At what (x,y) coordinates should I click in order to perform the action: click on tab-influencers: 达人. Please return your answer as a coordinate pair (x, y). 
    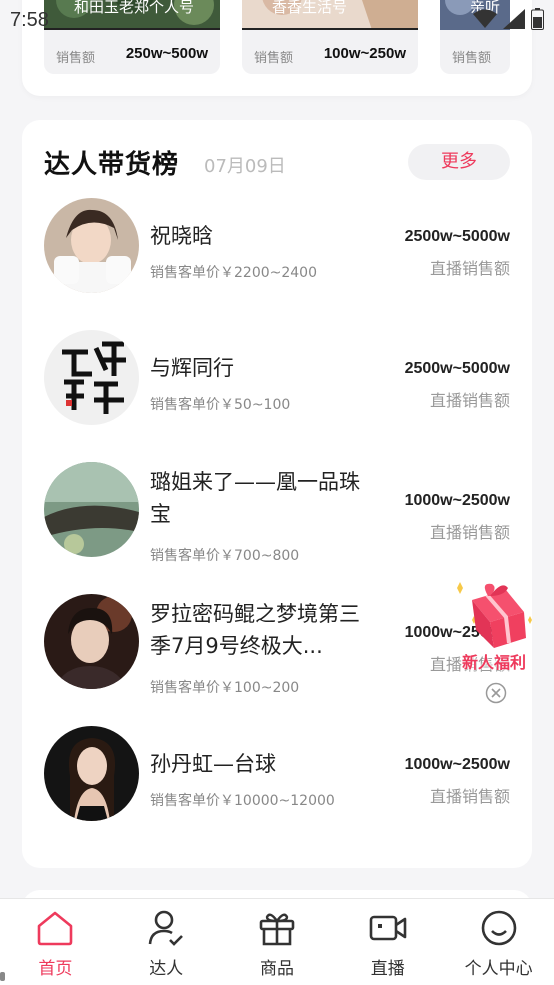
    Looking at the image, I should click on (166, 942).